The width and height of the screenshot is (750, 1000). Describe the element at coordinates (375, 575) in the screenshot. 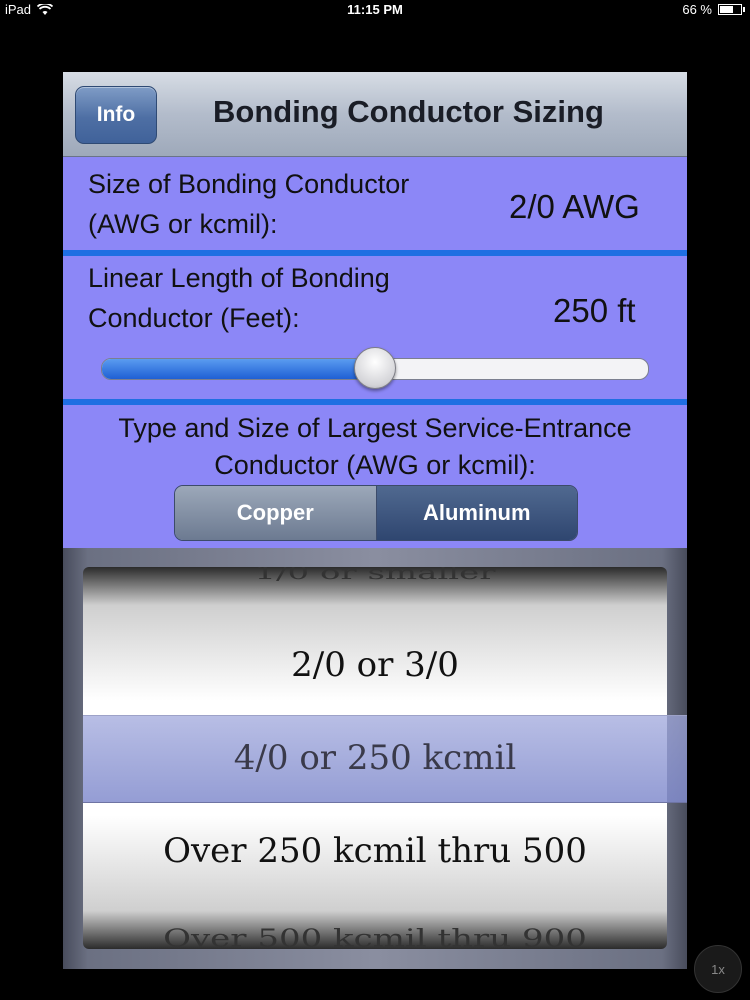

I see `picker-item: 1/0 or smaller` at that location.